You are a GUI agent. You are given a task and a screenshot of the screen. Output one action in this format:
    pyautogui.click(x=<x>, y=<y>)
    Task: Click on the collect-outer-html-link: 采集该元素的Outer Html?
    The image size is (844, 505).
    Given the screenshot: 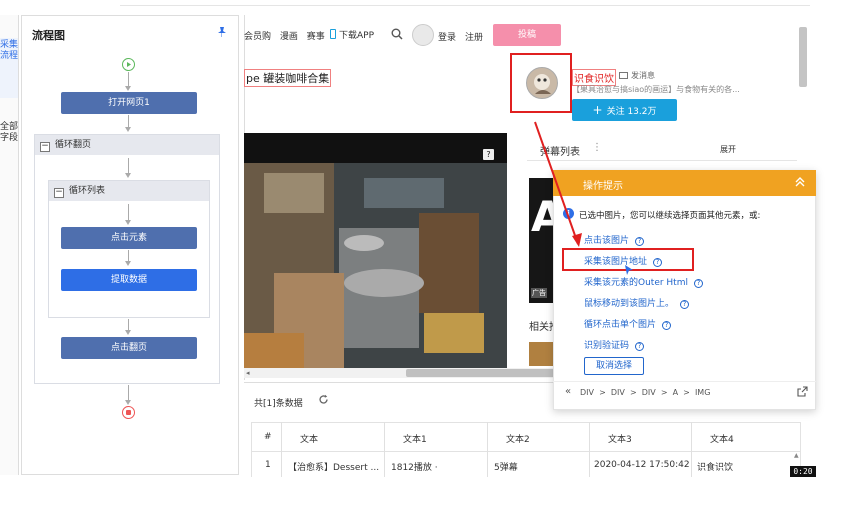 What is the action you would take?
    pyautogui.click(x=643, y=281)
    